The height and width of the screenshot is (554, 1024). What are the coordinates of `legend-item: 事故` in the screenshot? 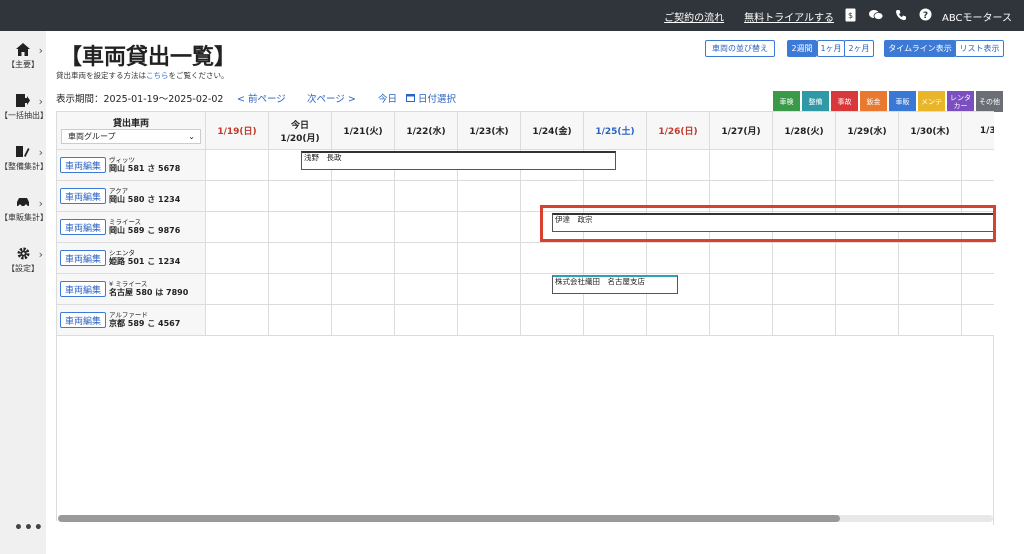 It's located at (844, 101).